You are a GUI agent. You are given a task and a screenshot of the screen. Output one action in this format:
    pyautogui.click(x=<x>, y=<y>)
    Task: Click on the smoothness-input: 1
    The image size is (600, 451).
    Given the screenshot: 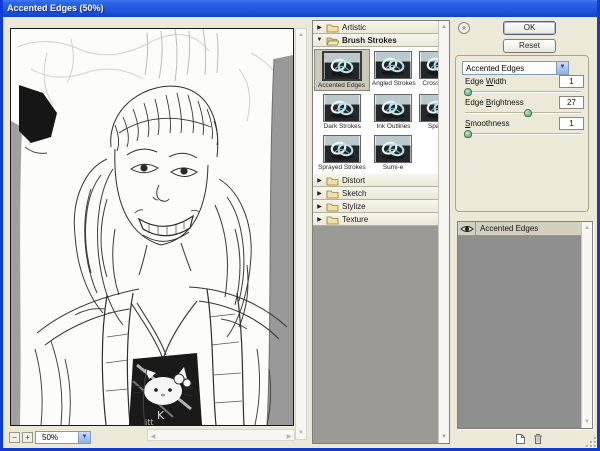 What is the action you would take?
    pyautogui.click(x=571, y=123)
    